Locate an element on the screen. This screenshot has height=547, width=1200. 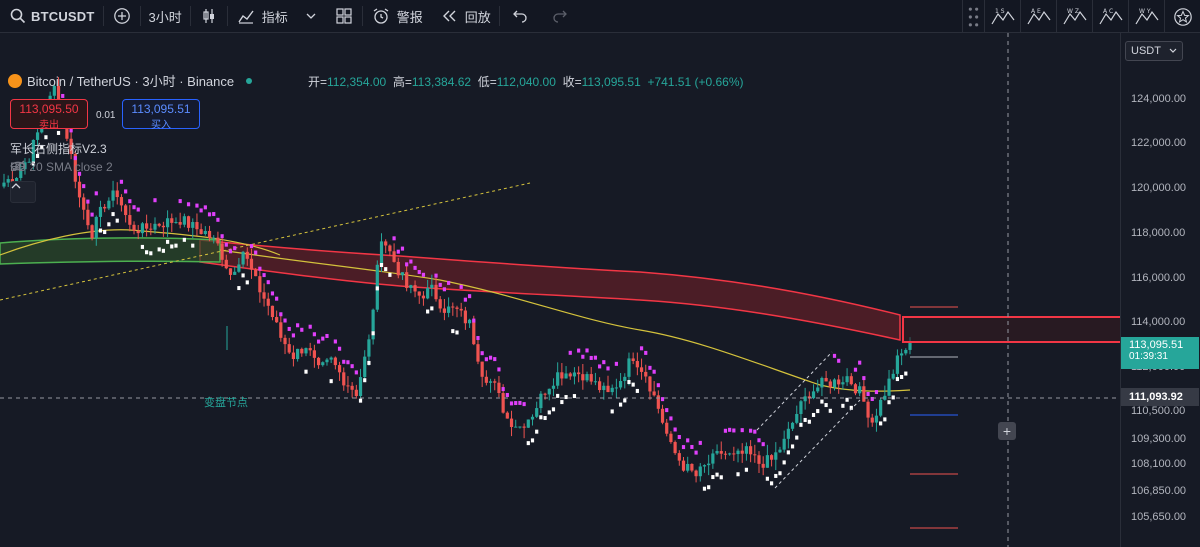
add-crosshair-plus-icon: + is located at coordinates (1007, 431).